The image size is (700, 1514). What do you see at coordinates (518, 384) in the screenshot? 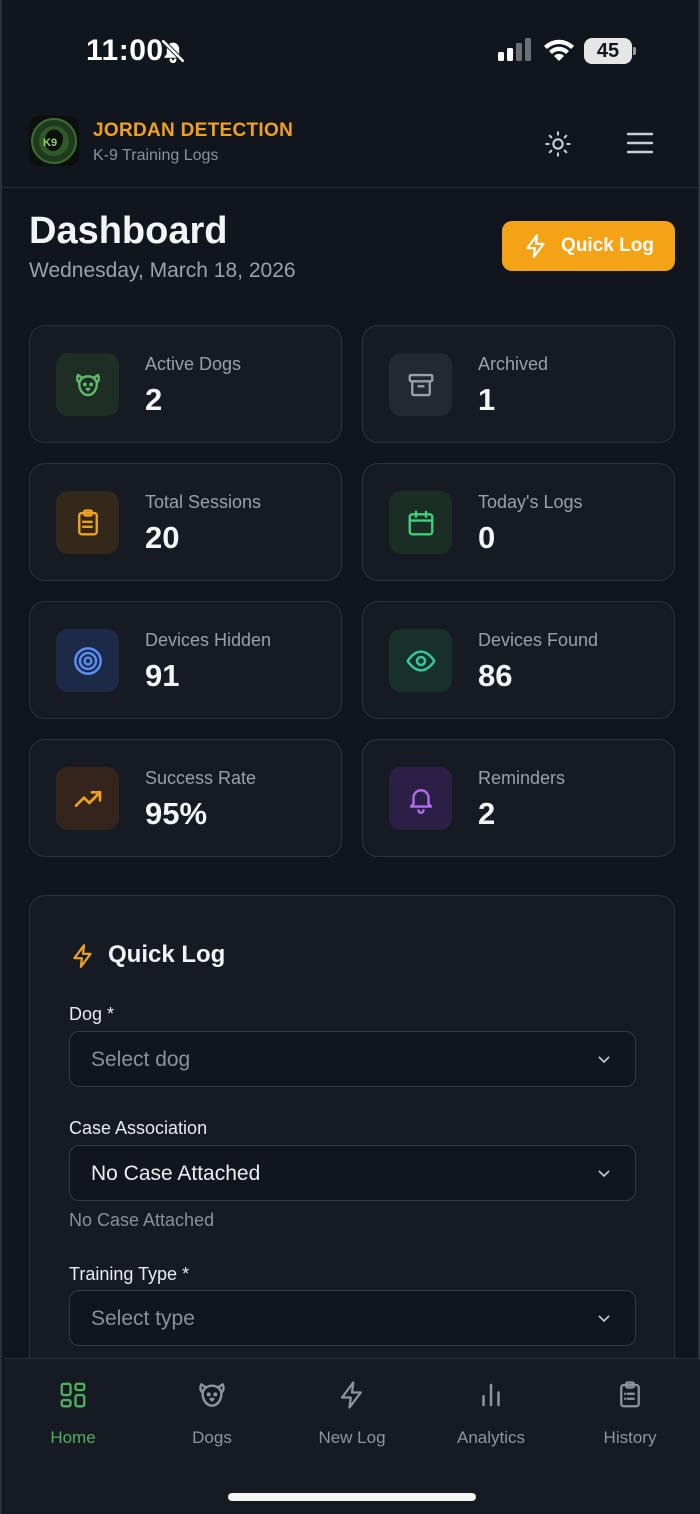
I see `stat-card-archived: Archived 1` at bounding box center [518, 384].